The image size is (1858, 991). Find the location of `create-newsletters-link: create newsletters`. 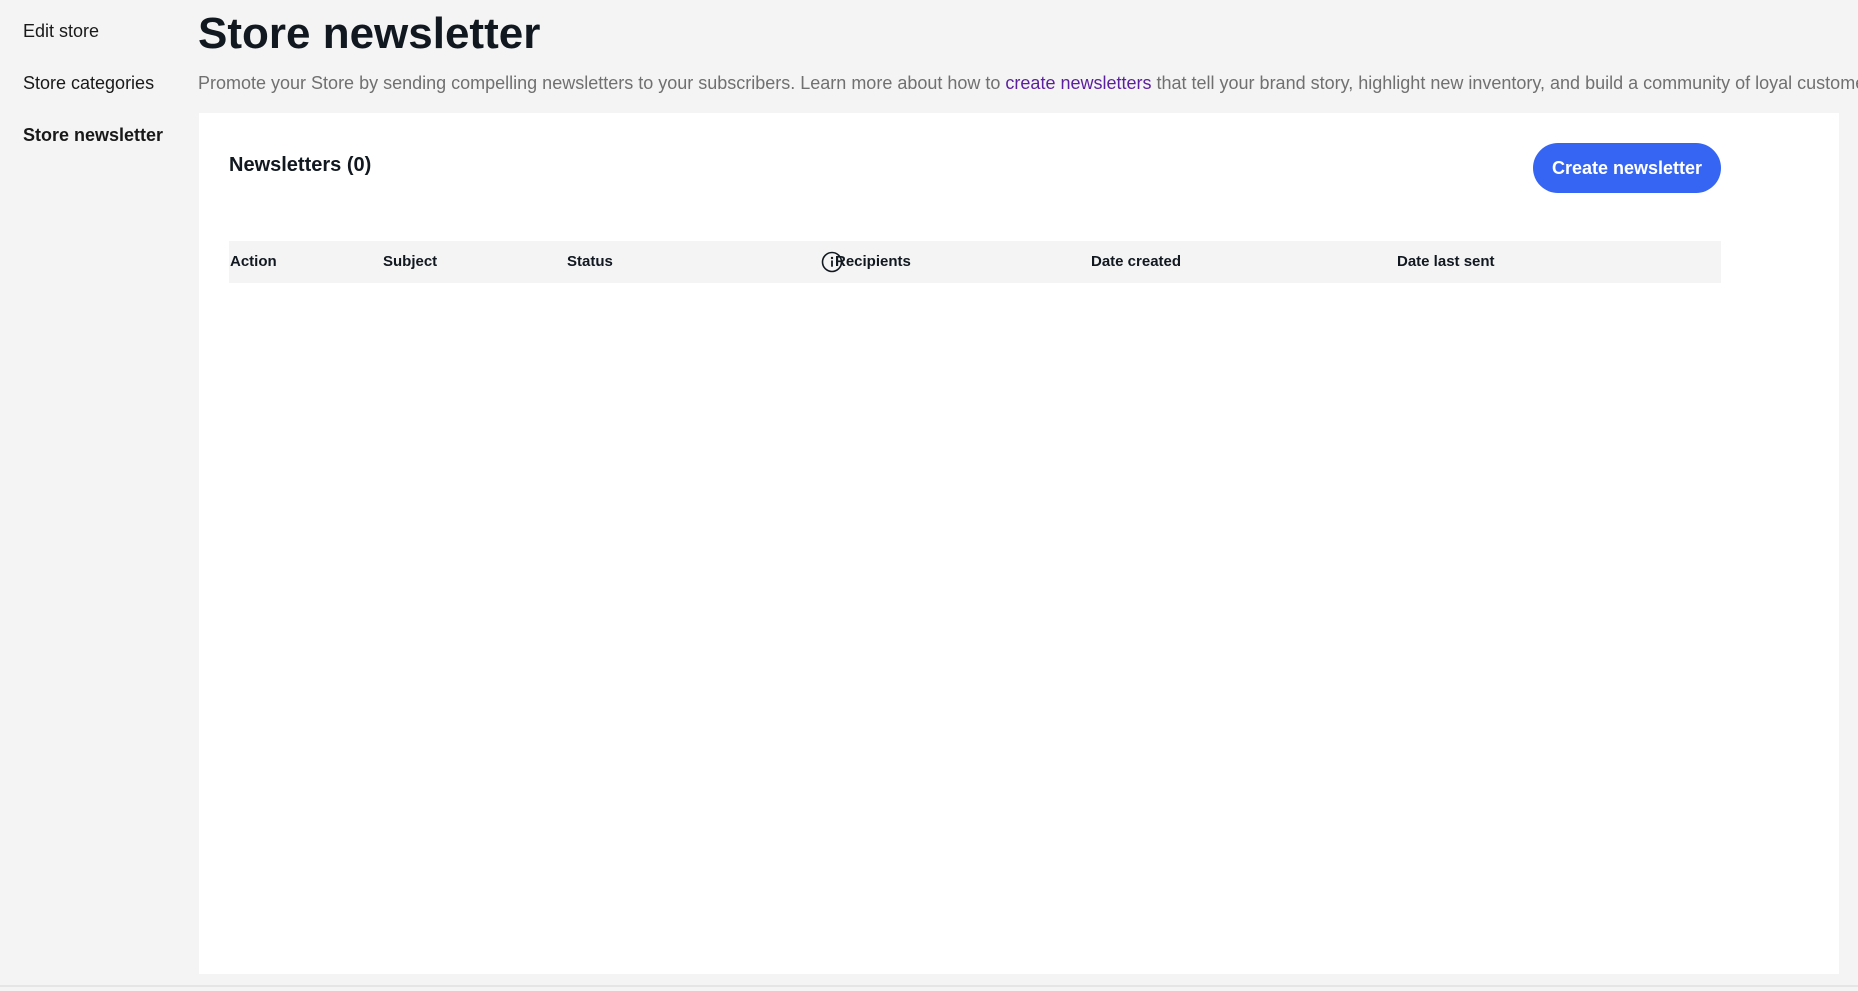

create-newsletters-link: create newsletters is located at coordinates (1078, 83).